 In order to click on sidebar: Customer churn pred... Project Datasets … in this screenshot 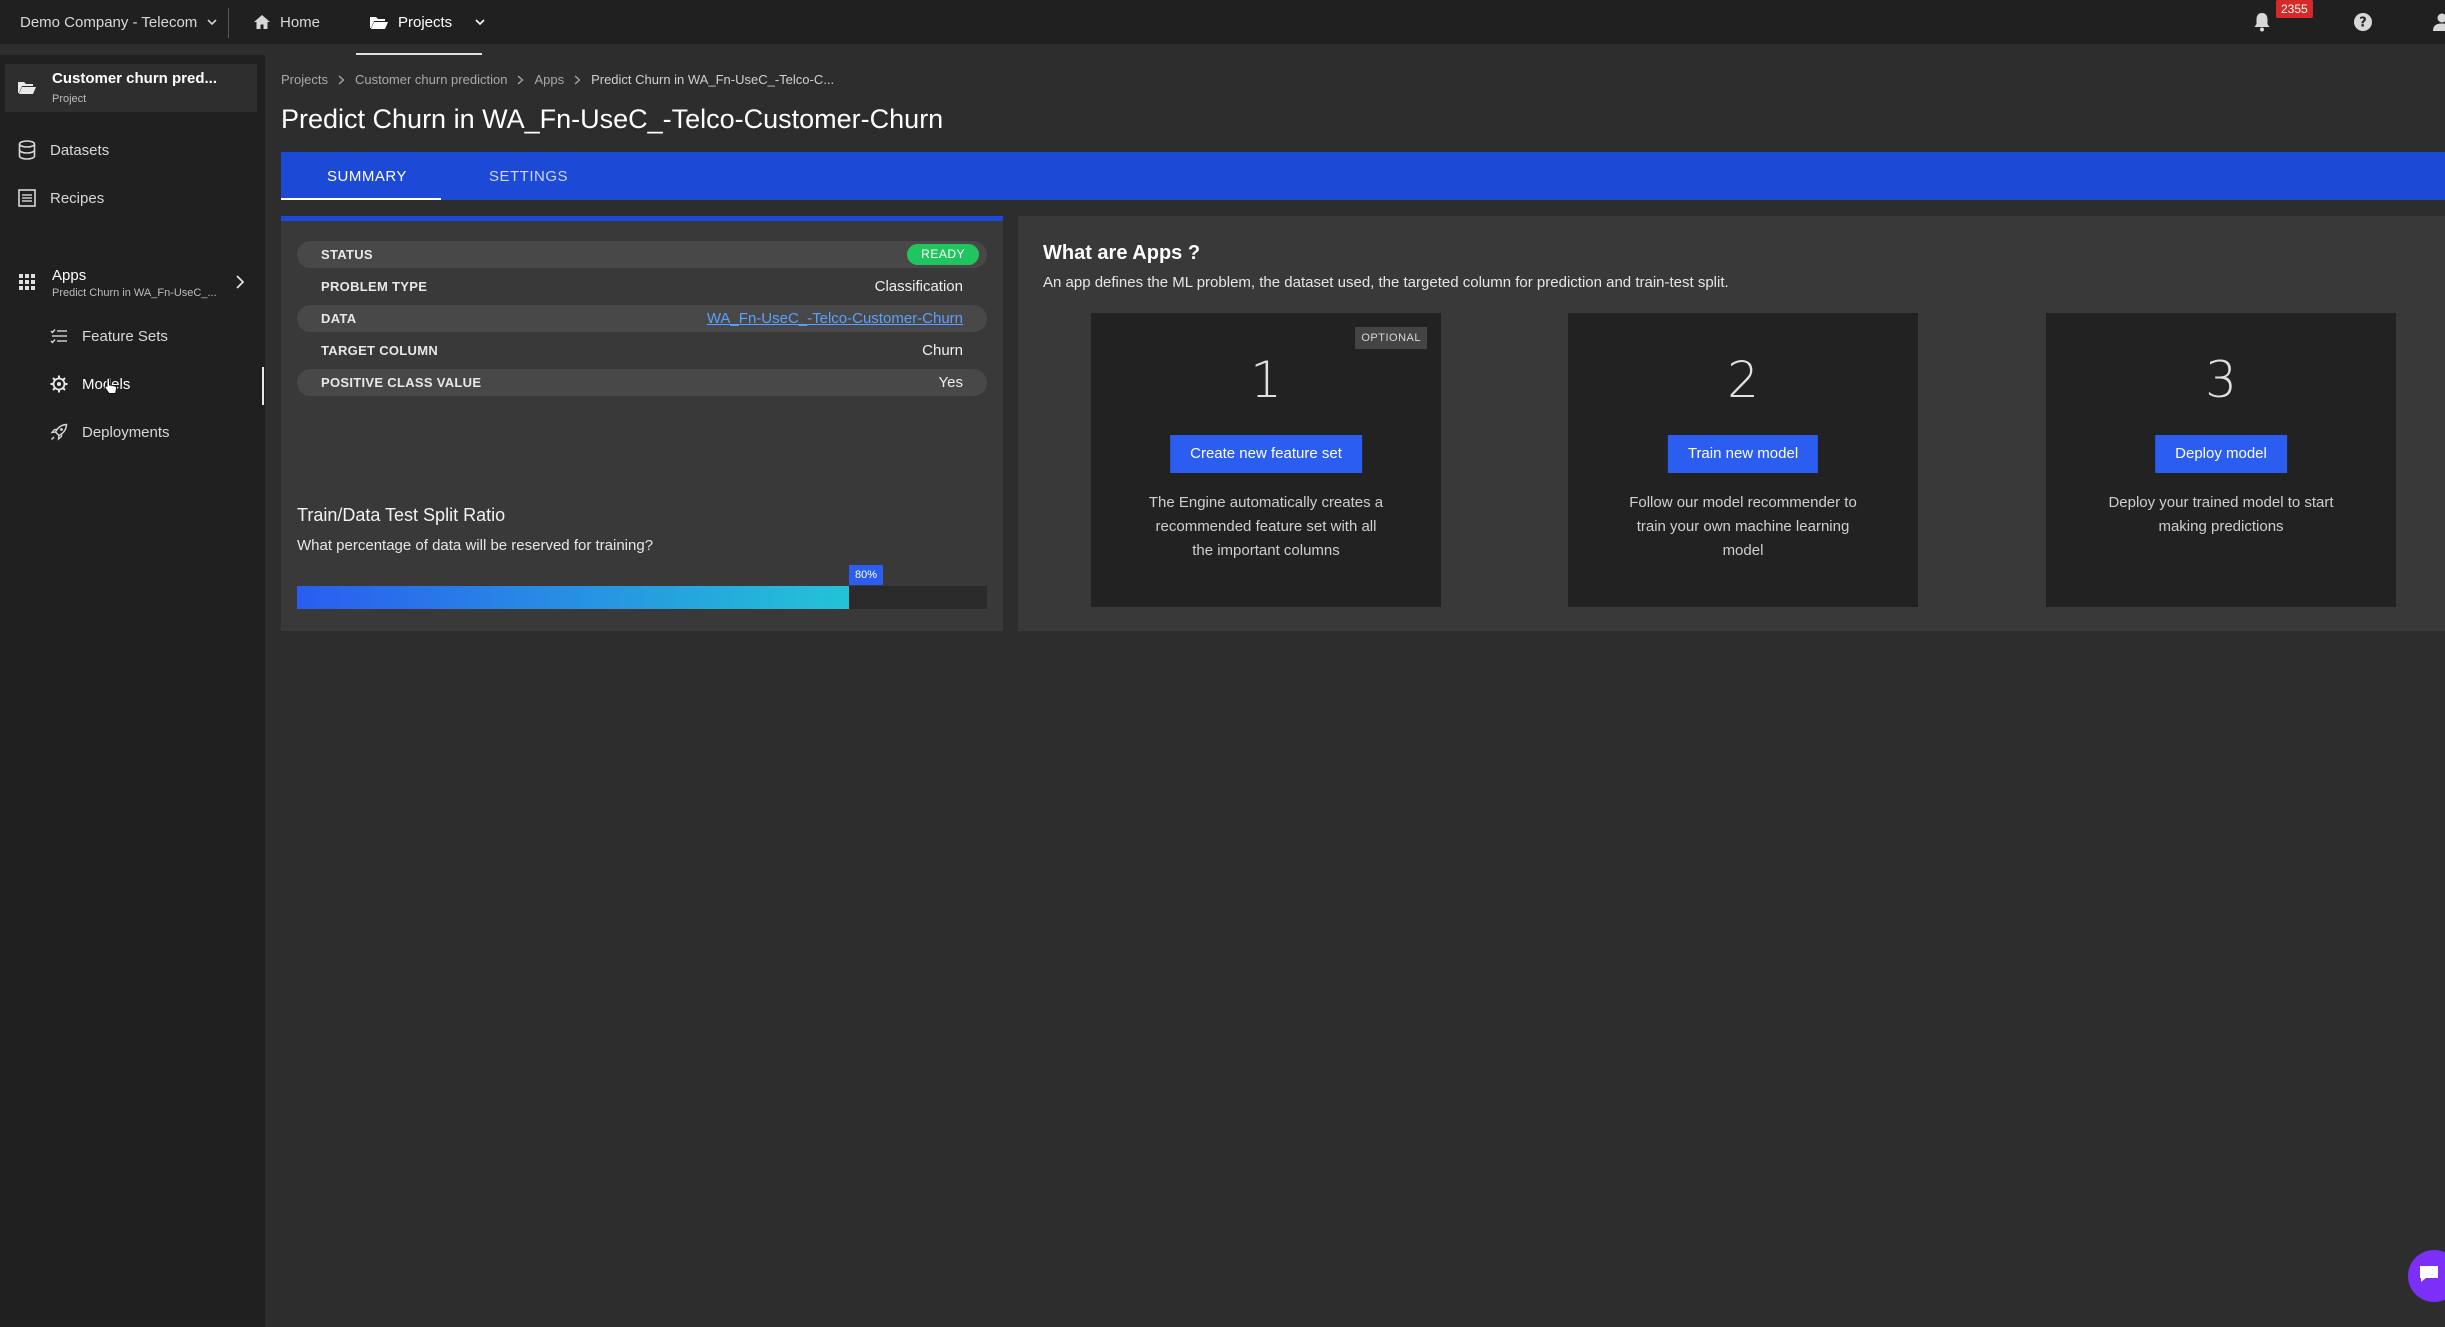, I will do `click(132, 691)`.